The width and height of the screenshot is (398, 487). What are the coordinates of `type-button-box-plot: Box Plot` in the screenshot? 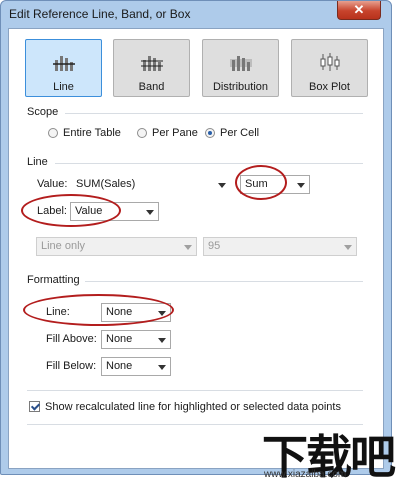 It's located at (329, 68).